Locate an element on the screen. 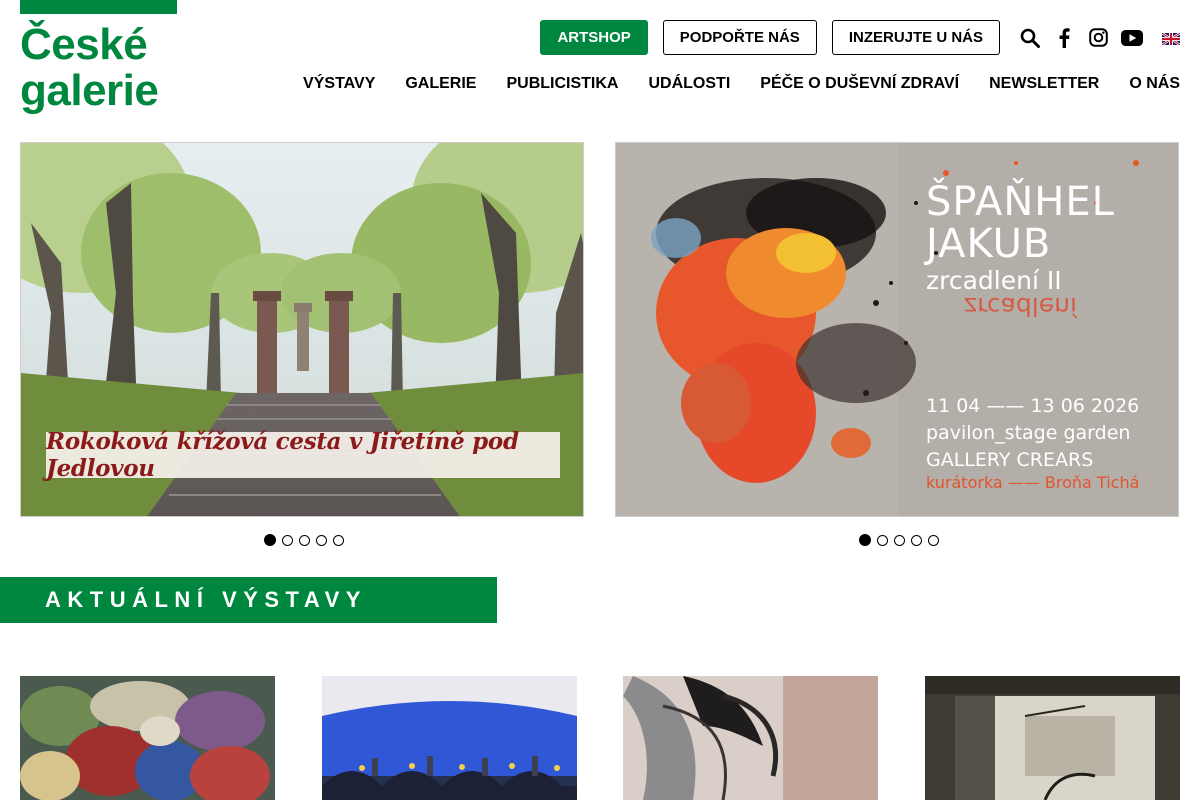 The width and height of the screenshot is (1200, 800). exhibition-dates: 11 04 —— 13 06 2026 is located at coordinates (1033, 406).